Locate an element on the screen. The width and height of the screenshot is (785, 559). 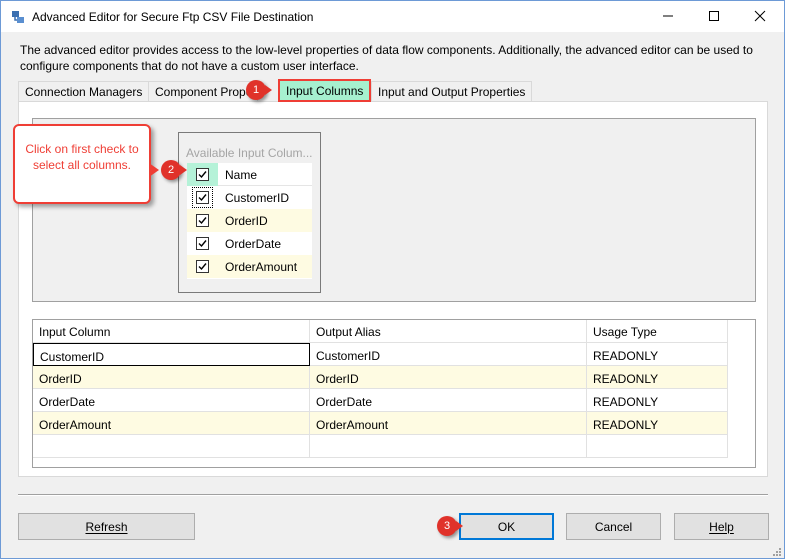
input-column-cell: CustomerID is located at coordinates (171, 354).